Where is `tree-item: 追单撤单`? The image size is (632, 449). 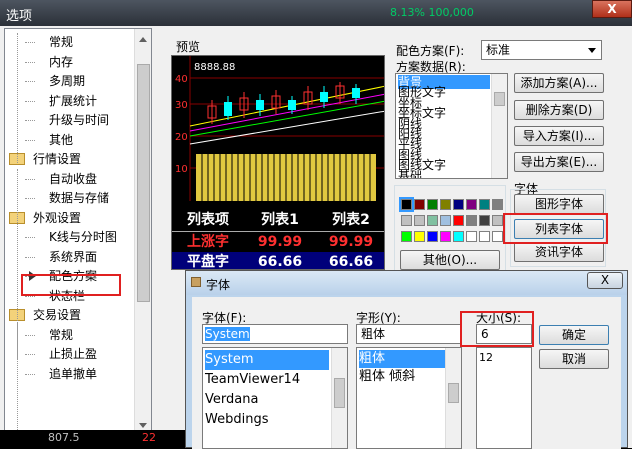
tree-item: 追单撤单 is located at coordinates (61, 374).